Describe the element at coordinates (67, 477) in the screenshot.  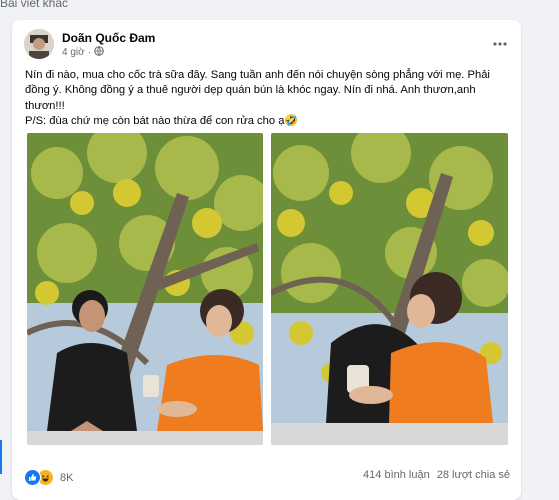
I see `reaction-count: 8K` at that location.